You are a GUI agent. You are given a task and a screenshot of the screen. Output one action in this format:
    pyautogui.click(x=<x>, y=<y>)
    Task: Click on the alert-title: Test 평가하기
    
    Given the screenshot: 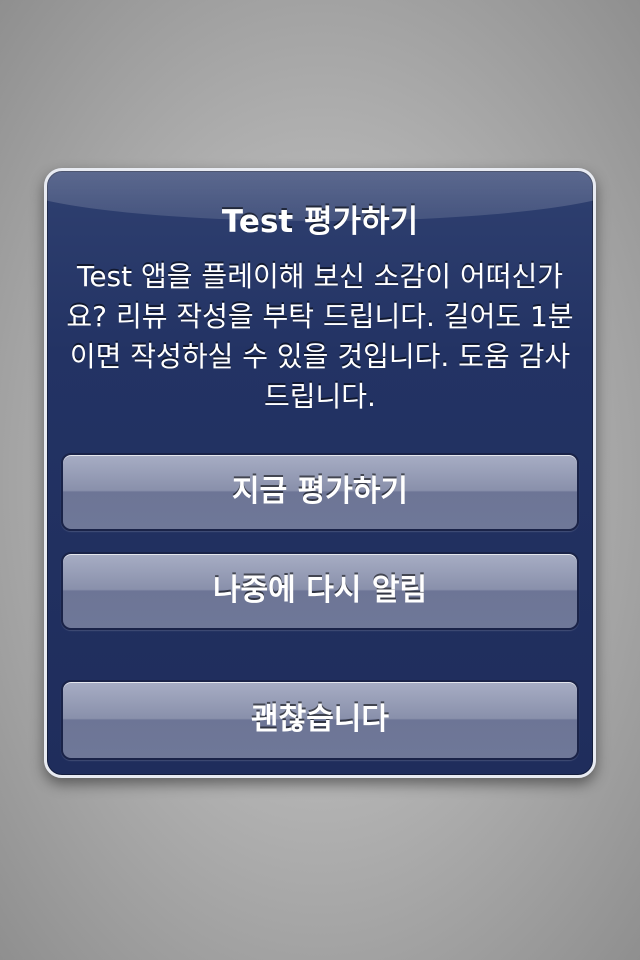 What is the action you would take?
    pyautogui.click(x=320, y=222)
    